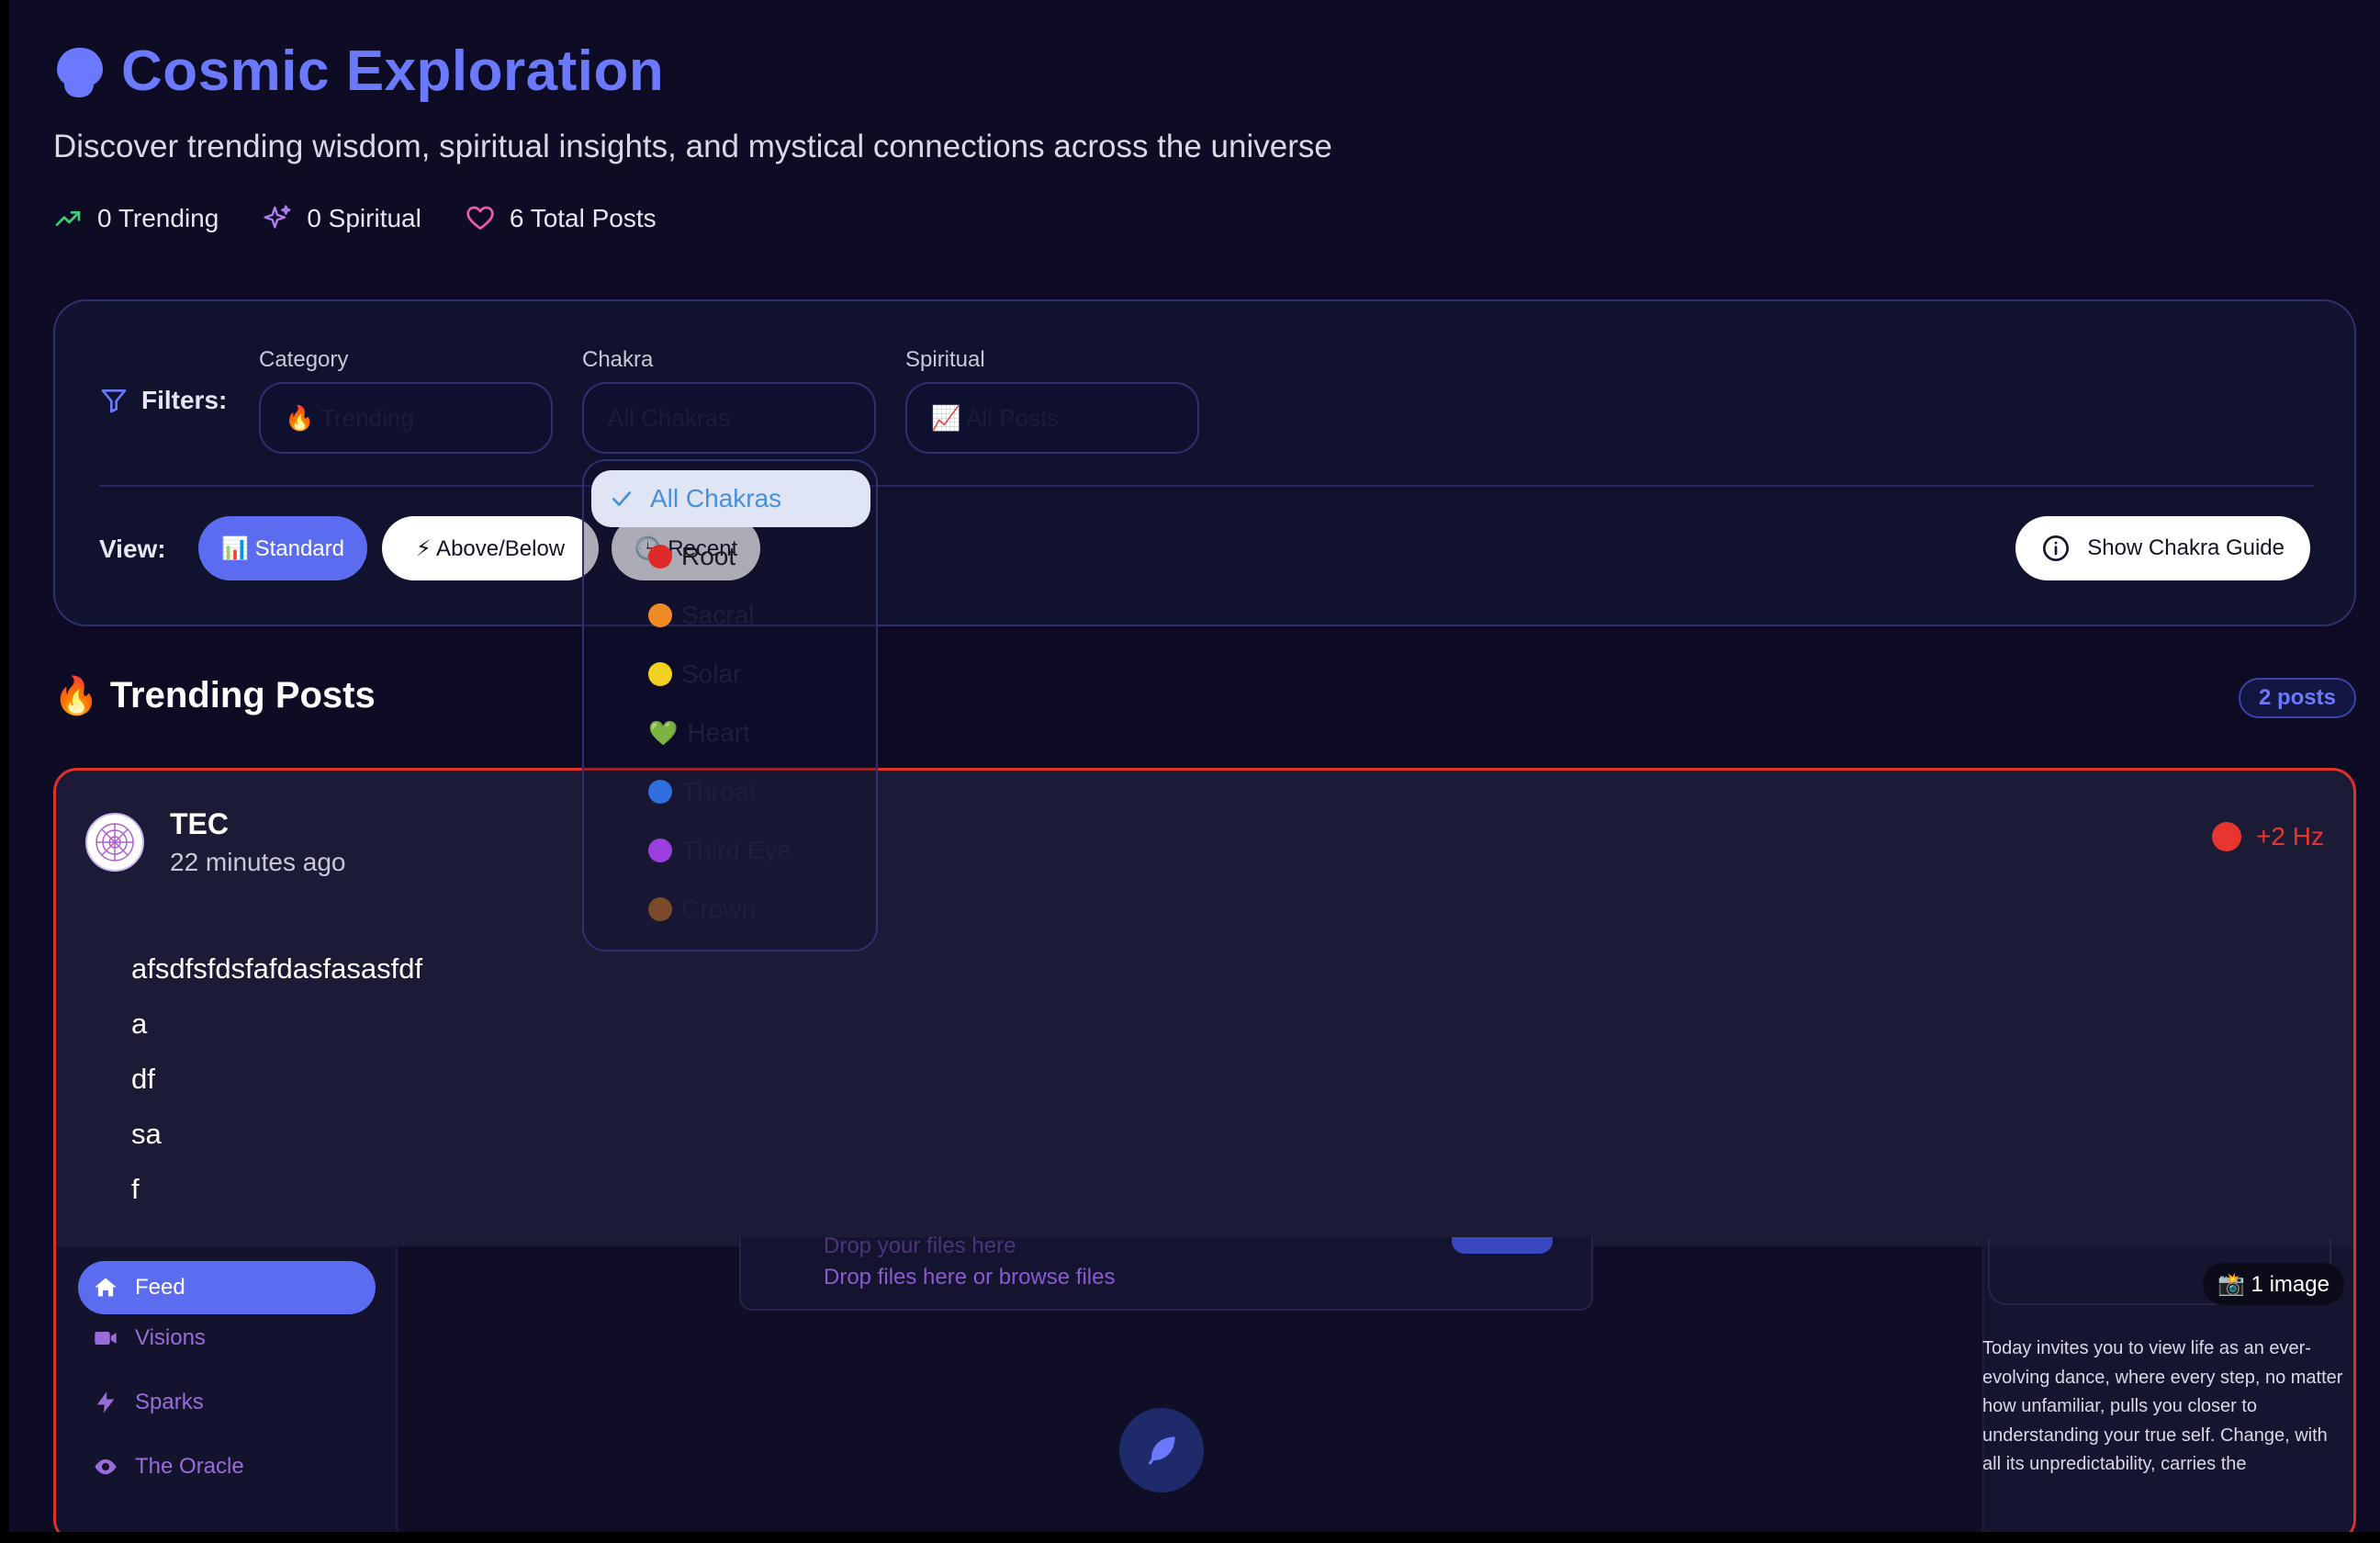  What do you see at coordinates (920, 1245) in the screenshot?
I see `drop-zone-title: Drop your files here` at bounding box center [920, 1245].